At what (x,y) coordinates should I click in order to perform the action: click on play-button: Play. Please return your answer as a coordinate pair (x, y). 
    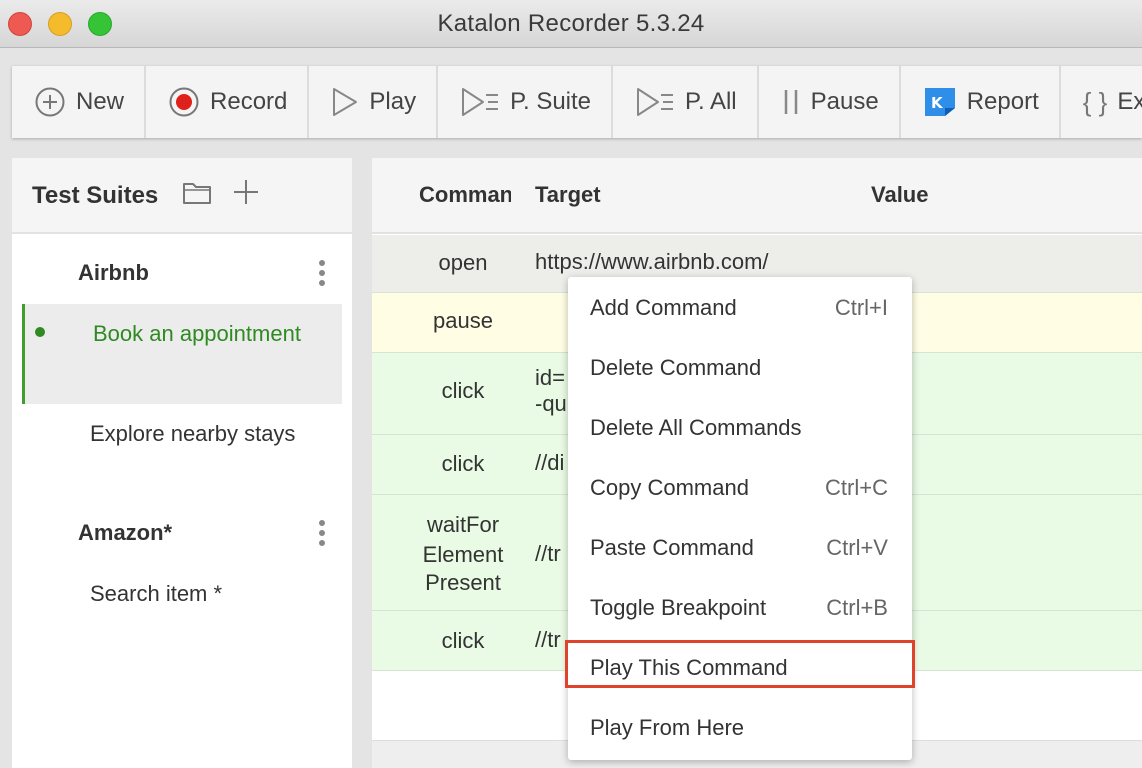
    Looking at the image, I should click on (374, 102).